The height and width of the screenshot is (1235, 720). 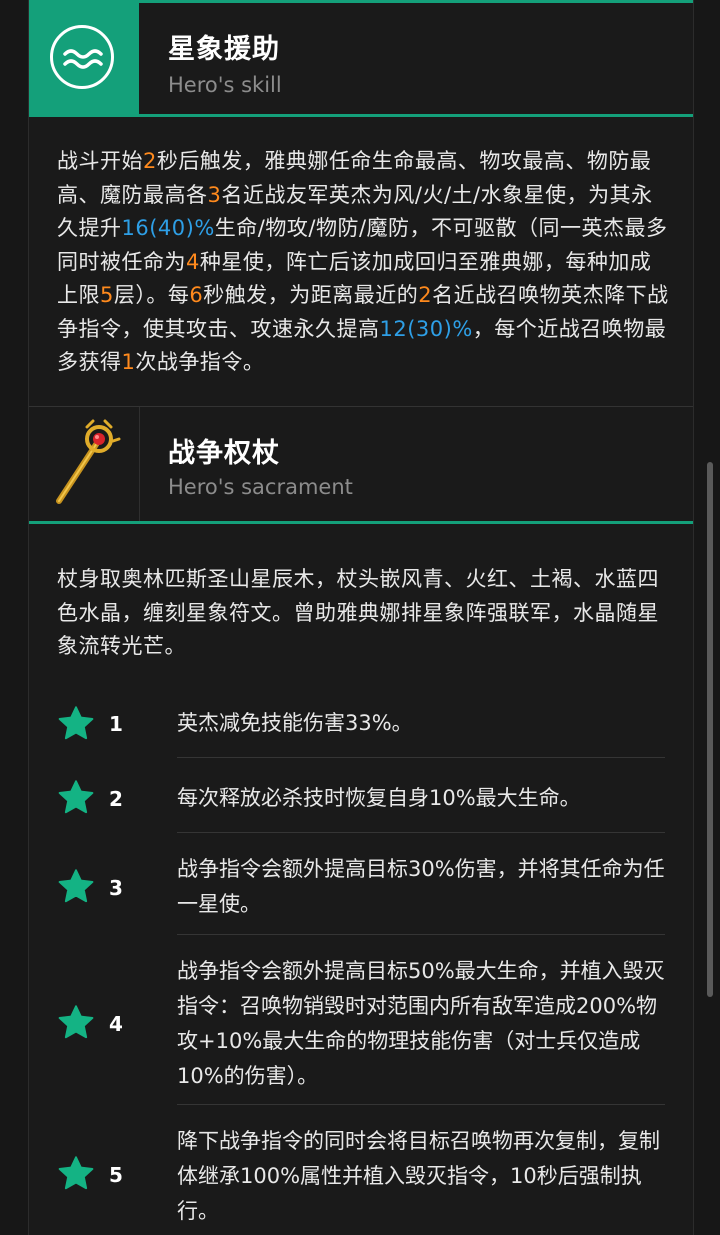 I want to click on highlight-value: 5, so click(x=107, y=295).